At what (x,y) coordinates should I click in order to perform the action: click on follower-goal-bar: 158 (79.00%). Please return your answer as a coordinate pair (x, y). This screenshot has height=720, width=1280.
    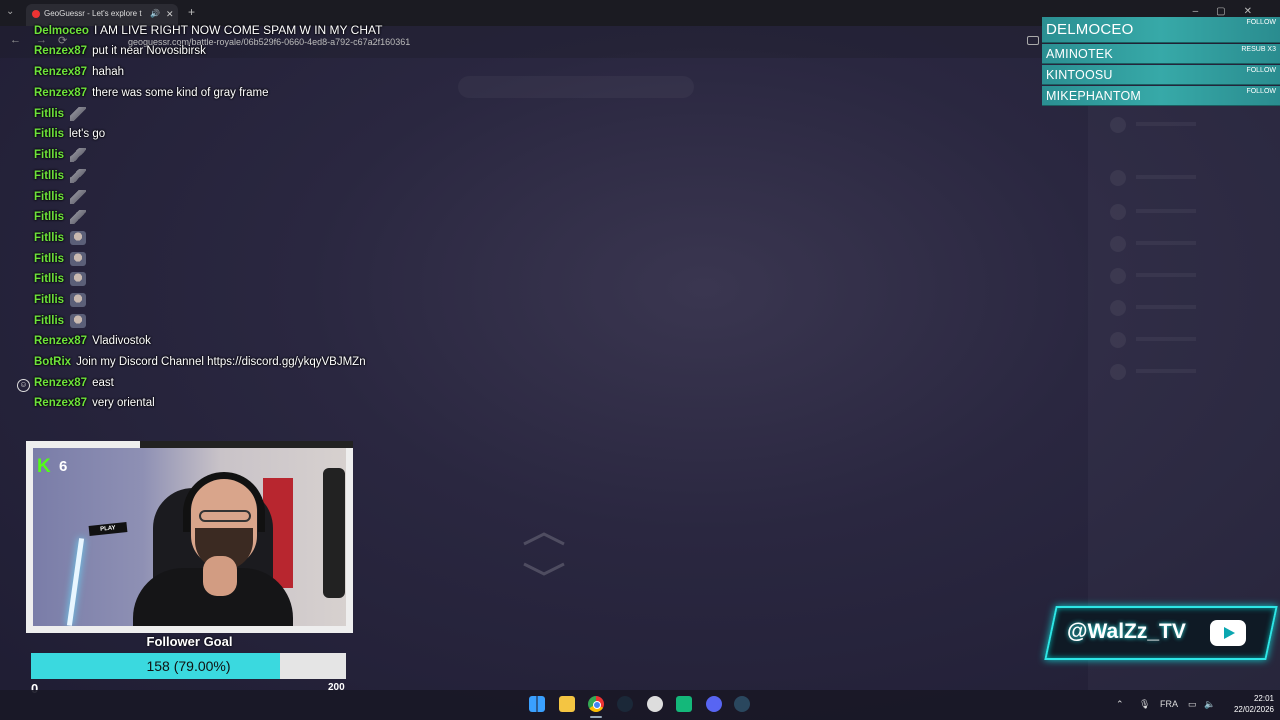
    Looking at the image, I should click on (188, 666).